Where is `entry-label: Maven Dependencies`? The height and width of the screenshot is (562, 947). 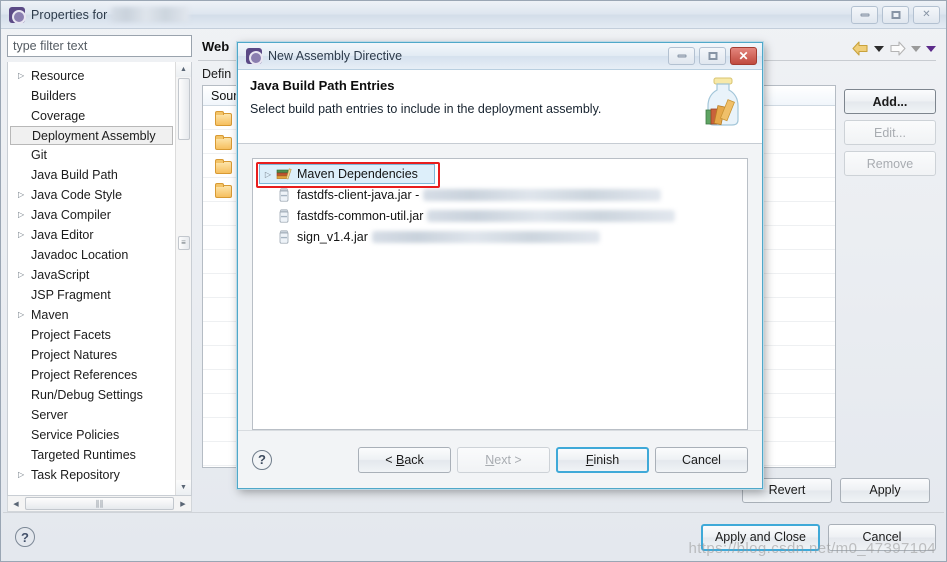 entry-label: Maven Dependencies is located at coordinates (357, 174).